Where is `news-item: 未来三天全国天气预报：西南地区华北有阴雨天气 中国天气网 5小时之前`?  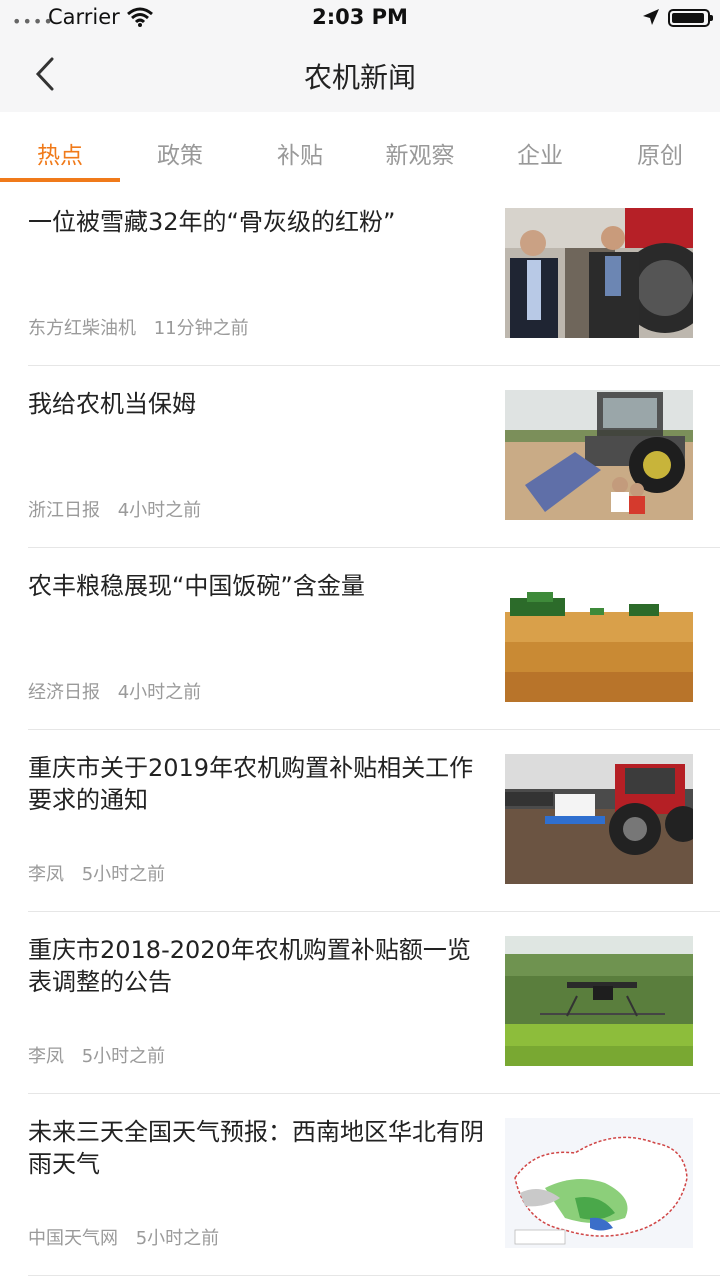
news-item: 未来三天全国天气预报：西南地区华北有阴雨天气 中国天气网 5小时之前 is located at coordinates (360, 1185).